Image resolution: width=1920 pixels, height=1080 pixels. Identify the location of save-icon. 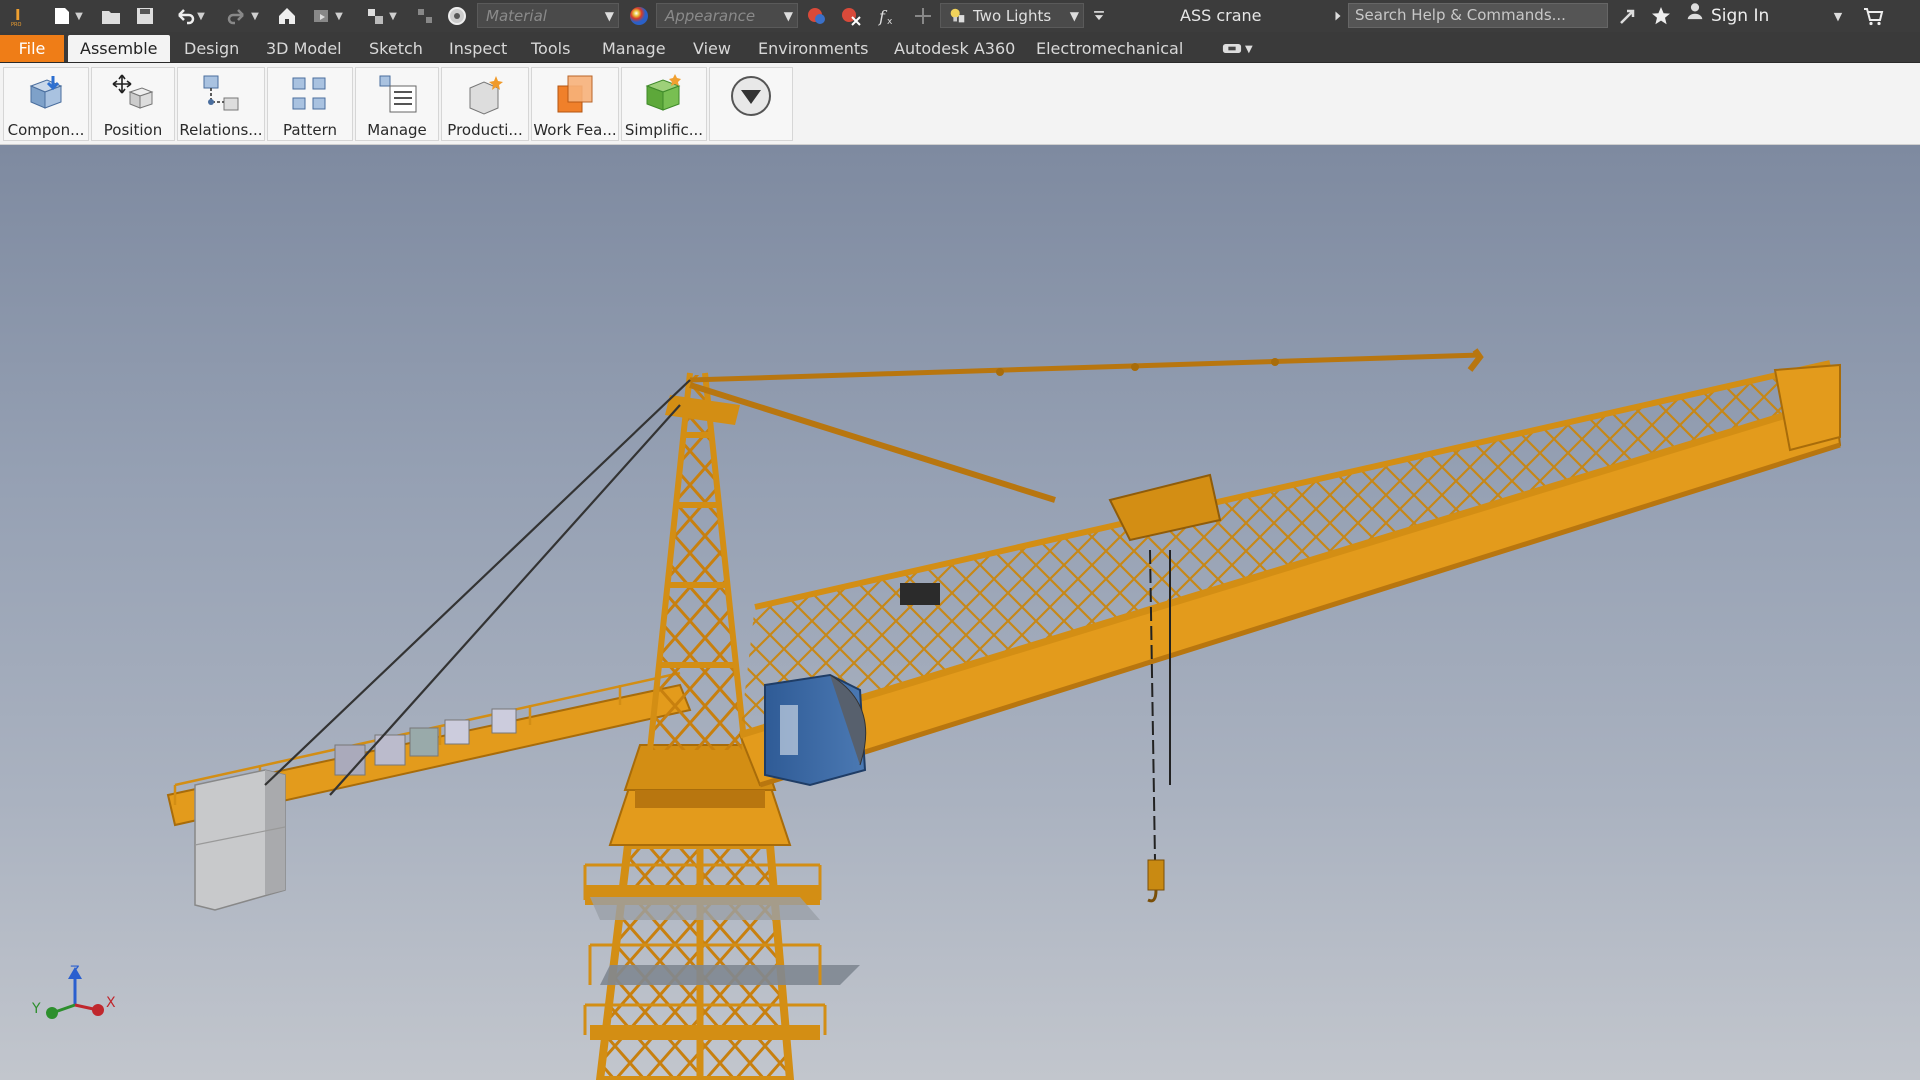
(145, 16).